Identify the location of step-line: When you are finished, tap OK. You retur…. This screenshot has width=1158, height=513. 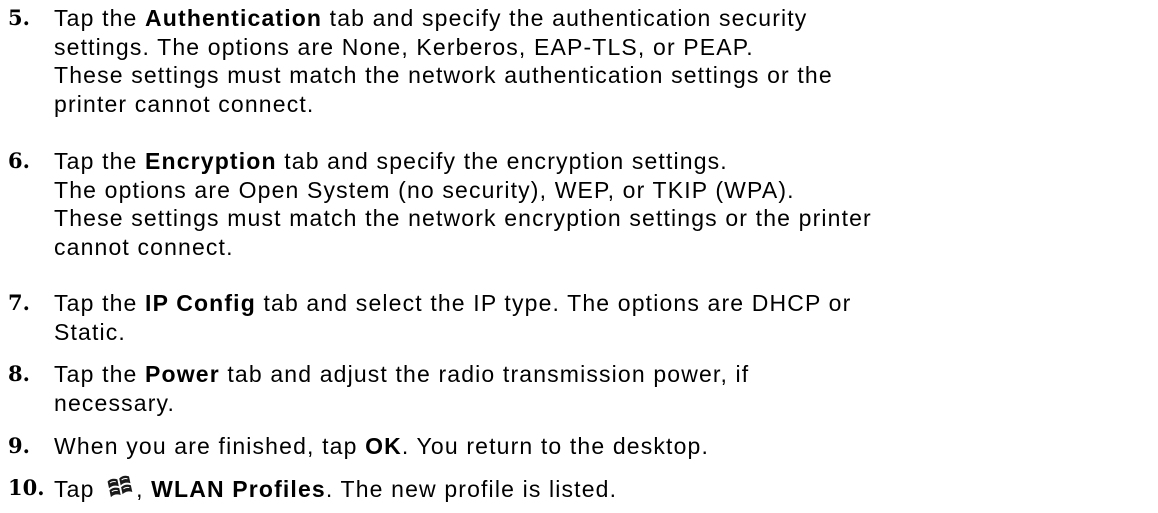
(601, 446).